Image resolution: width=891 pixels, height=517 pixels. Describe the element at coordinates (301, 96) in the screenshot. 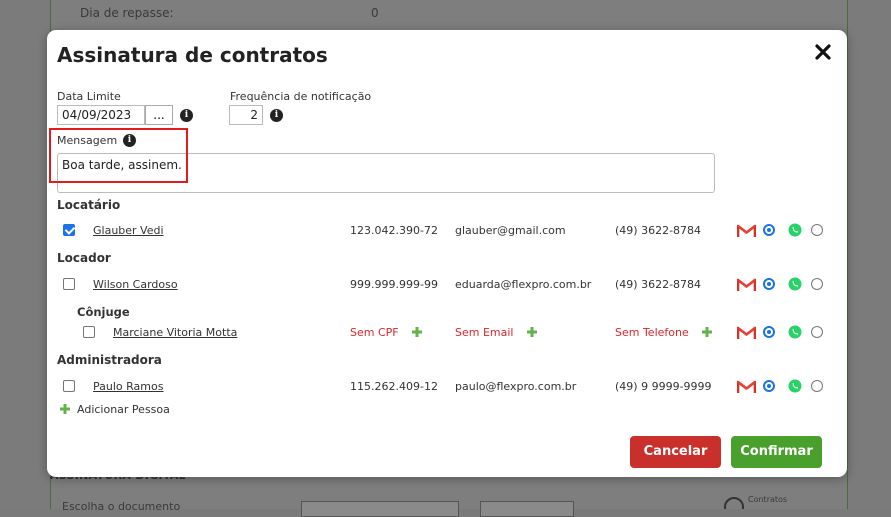

I see `frequency-label: Frequência de notificação` at that location.